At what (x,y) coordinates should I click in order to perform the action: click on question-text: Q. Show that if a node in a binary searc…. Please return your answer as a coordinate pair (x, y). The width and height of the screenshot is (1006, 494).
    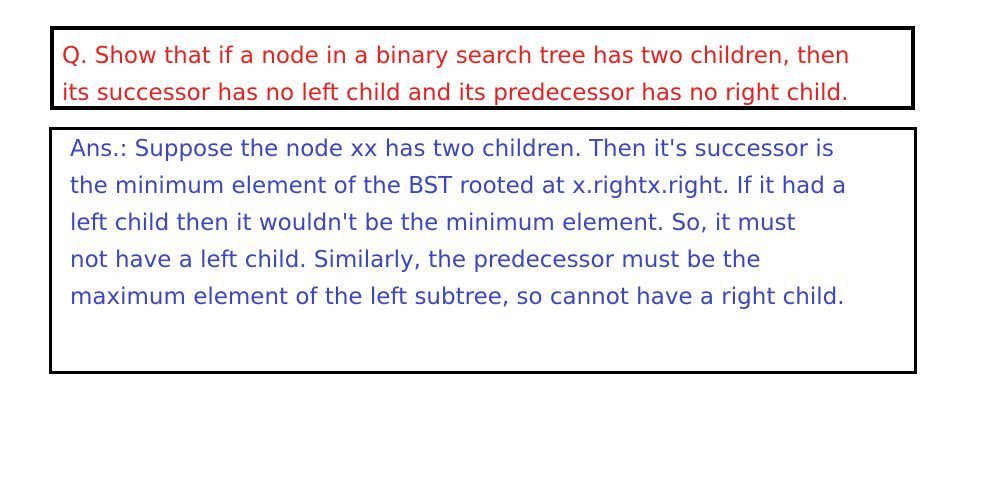
    Looking at the image, I should click on (456, 74).